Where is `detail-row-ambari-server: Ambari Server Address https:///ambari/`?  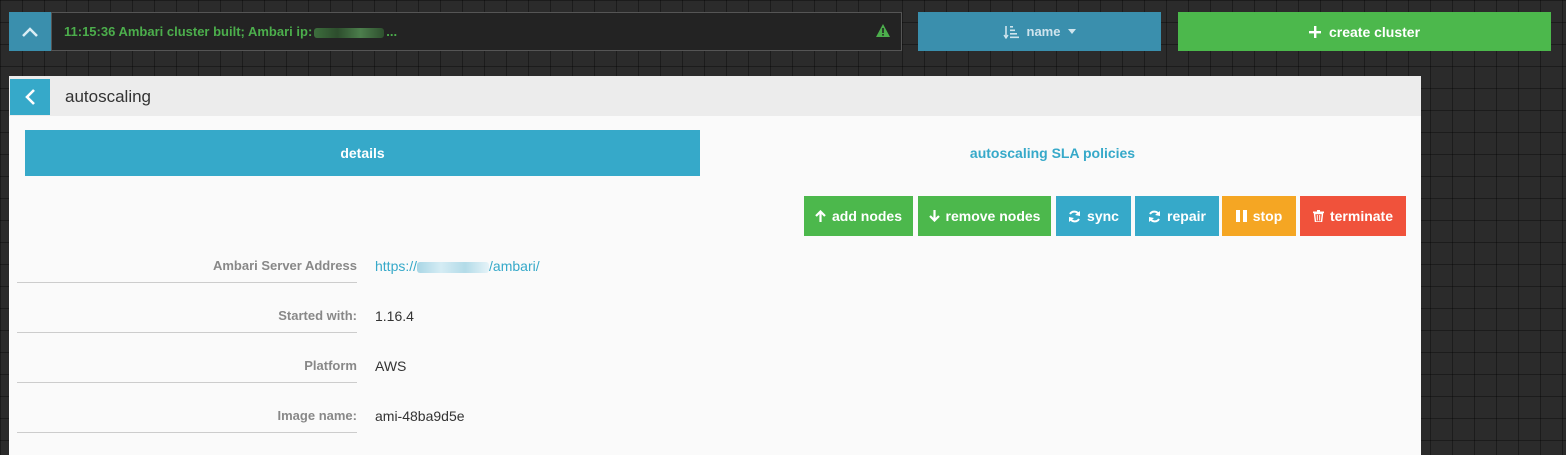
detail-row-ambari-server: Ambari Server Address https:///ambari/ is located at coordinates (717, 279).